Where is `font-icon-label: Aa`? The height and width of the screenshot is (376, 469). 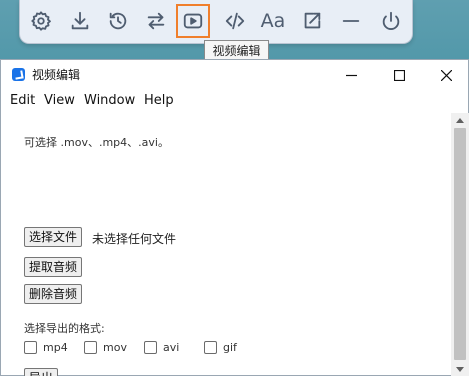 font-icon-label: Aa is located at coordinates (273, 21).